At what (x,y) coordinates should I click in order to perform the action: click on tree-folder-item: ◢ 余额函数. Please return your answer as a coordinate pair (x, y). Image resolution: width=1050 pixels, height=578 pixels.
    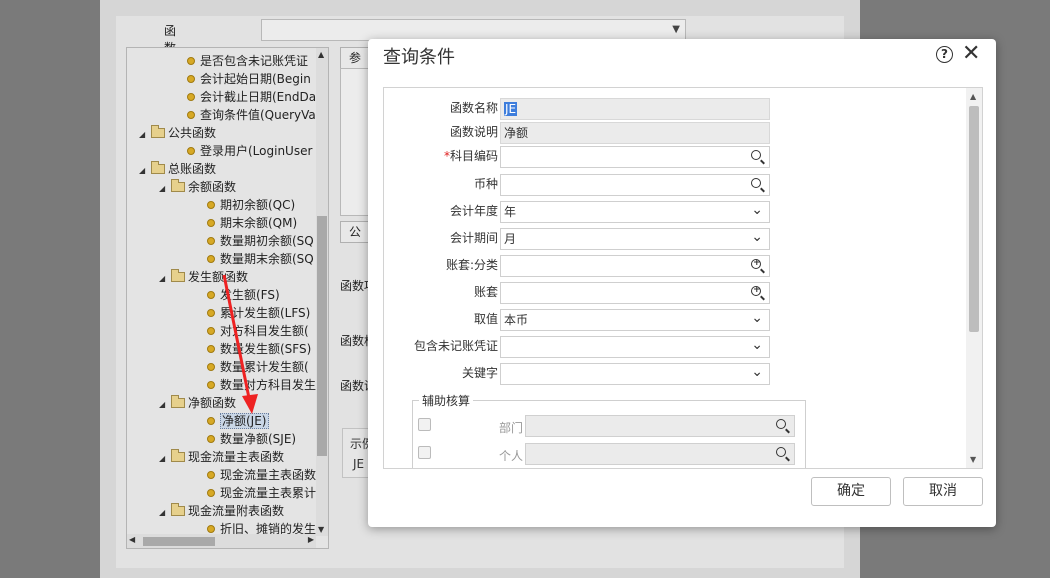
    Looking at the image, I should click on (197, 187).